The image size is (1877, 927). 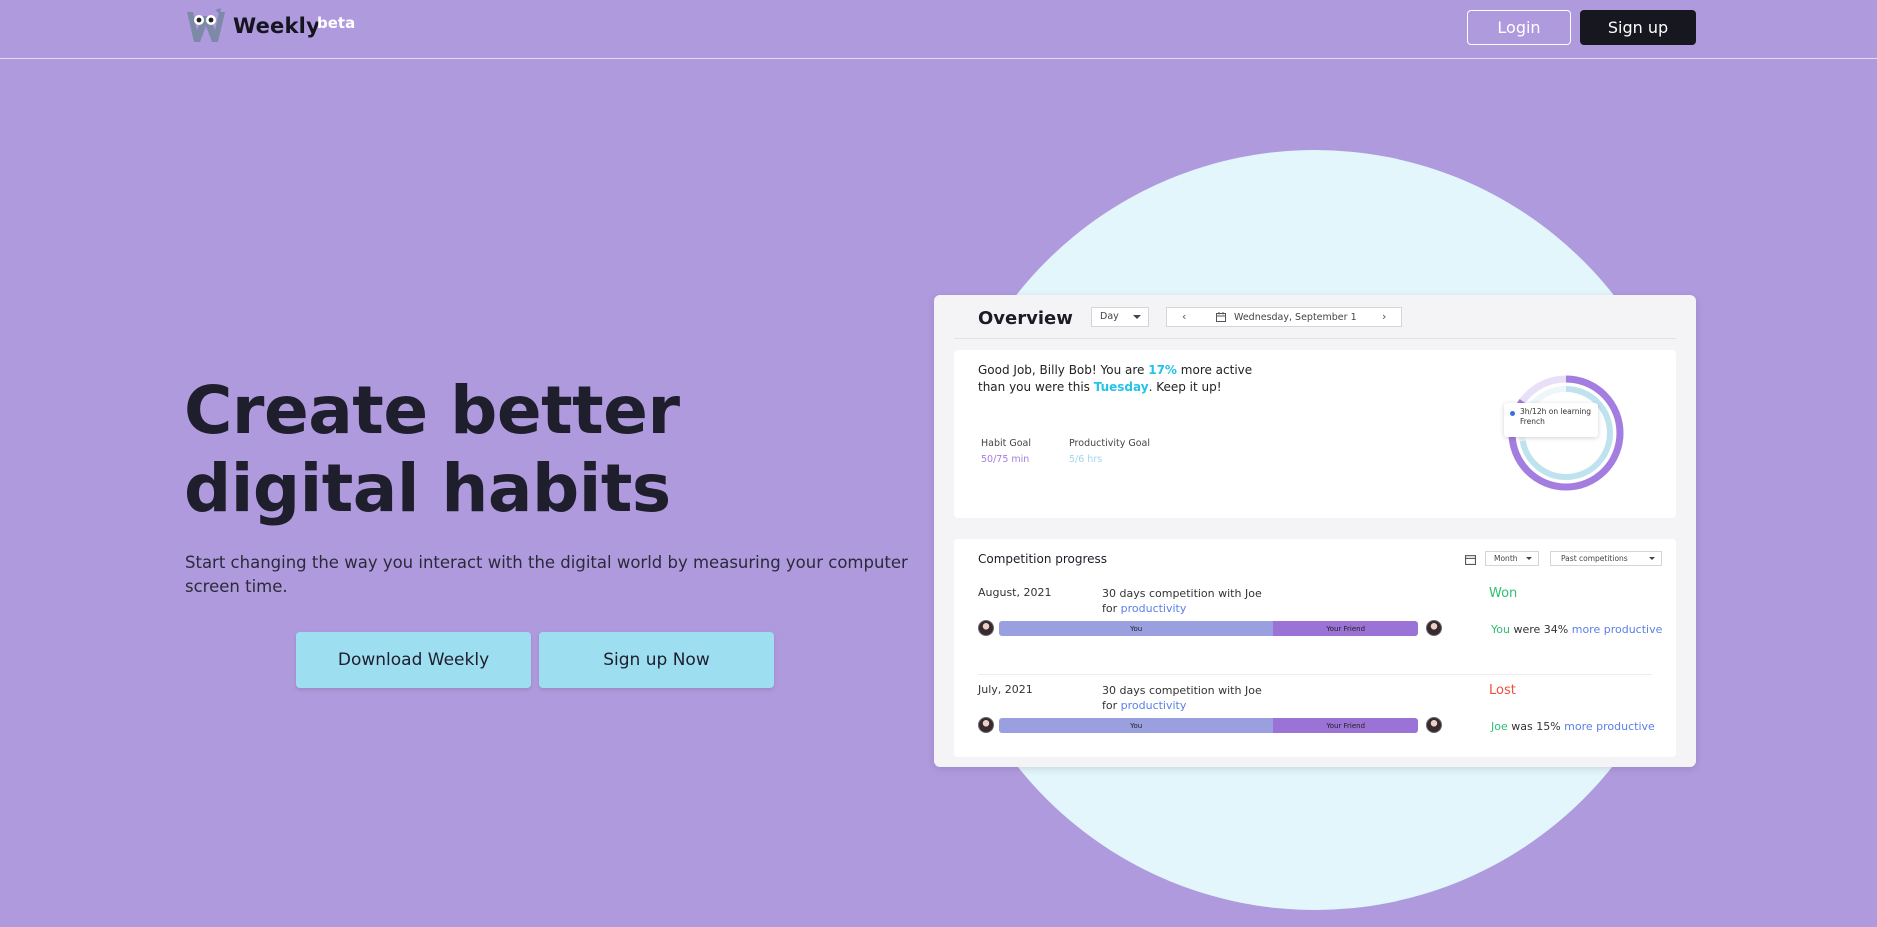 I want to click on result-who: Joe, so click(x=1499, y=726).